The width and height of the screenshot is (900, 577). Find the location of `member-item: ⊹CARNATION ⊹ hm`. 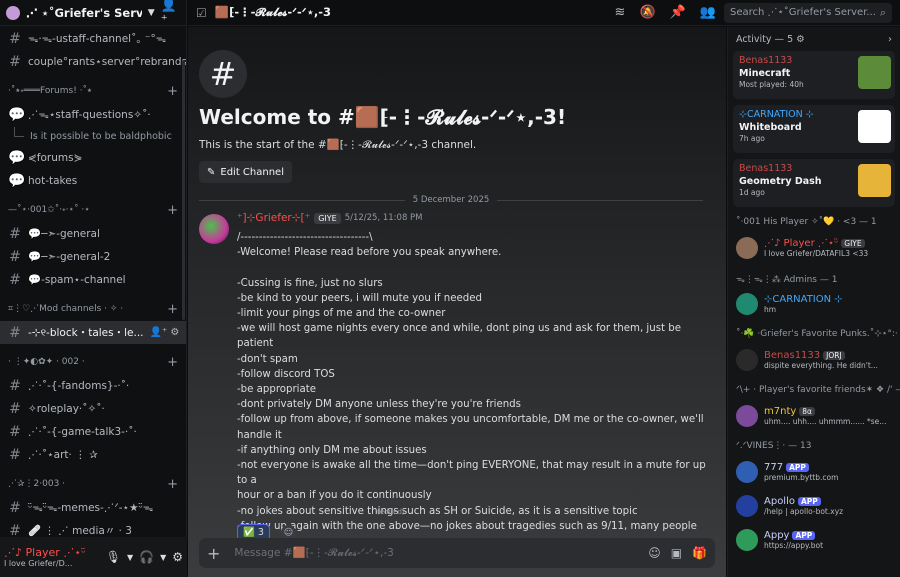

member-item: ⊹CARNATION ⊹ hm is located at coordinates (814, 304).